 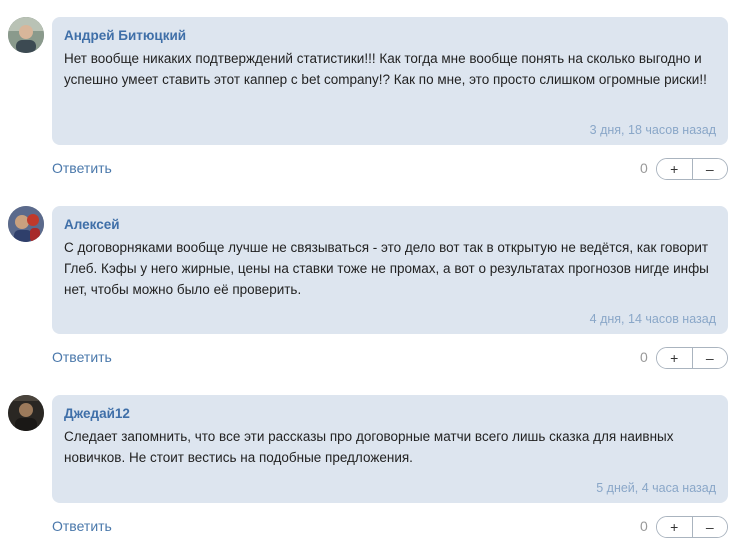 I want to click on comment-date: 5 дней, 4 часа назад, so click(x=656, y=488).